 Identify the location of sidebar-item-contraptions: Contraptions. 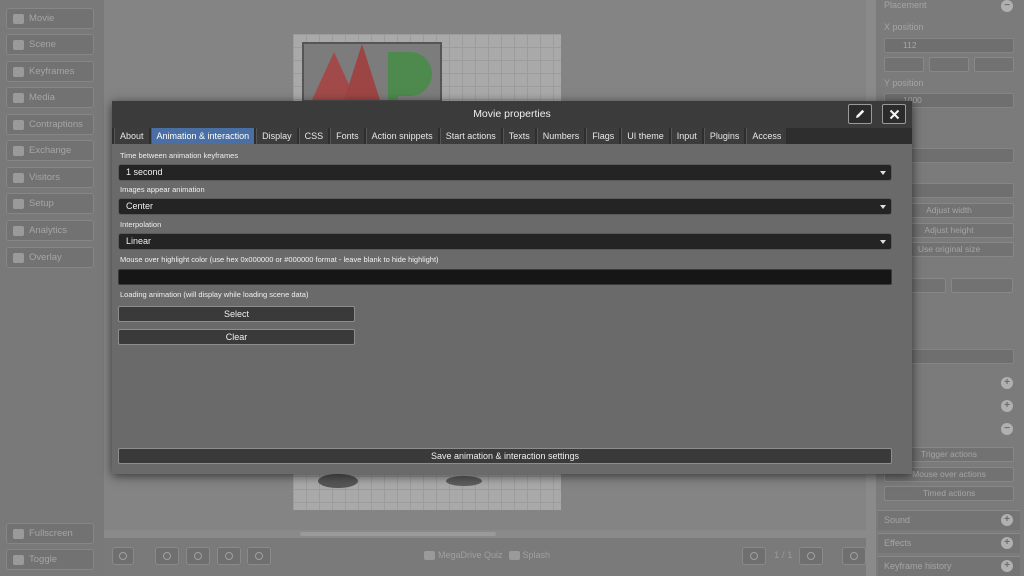
(50, 124).